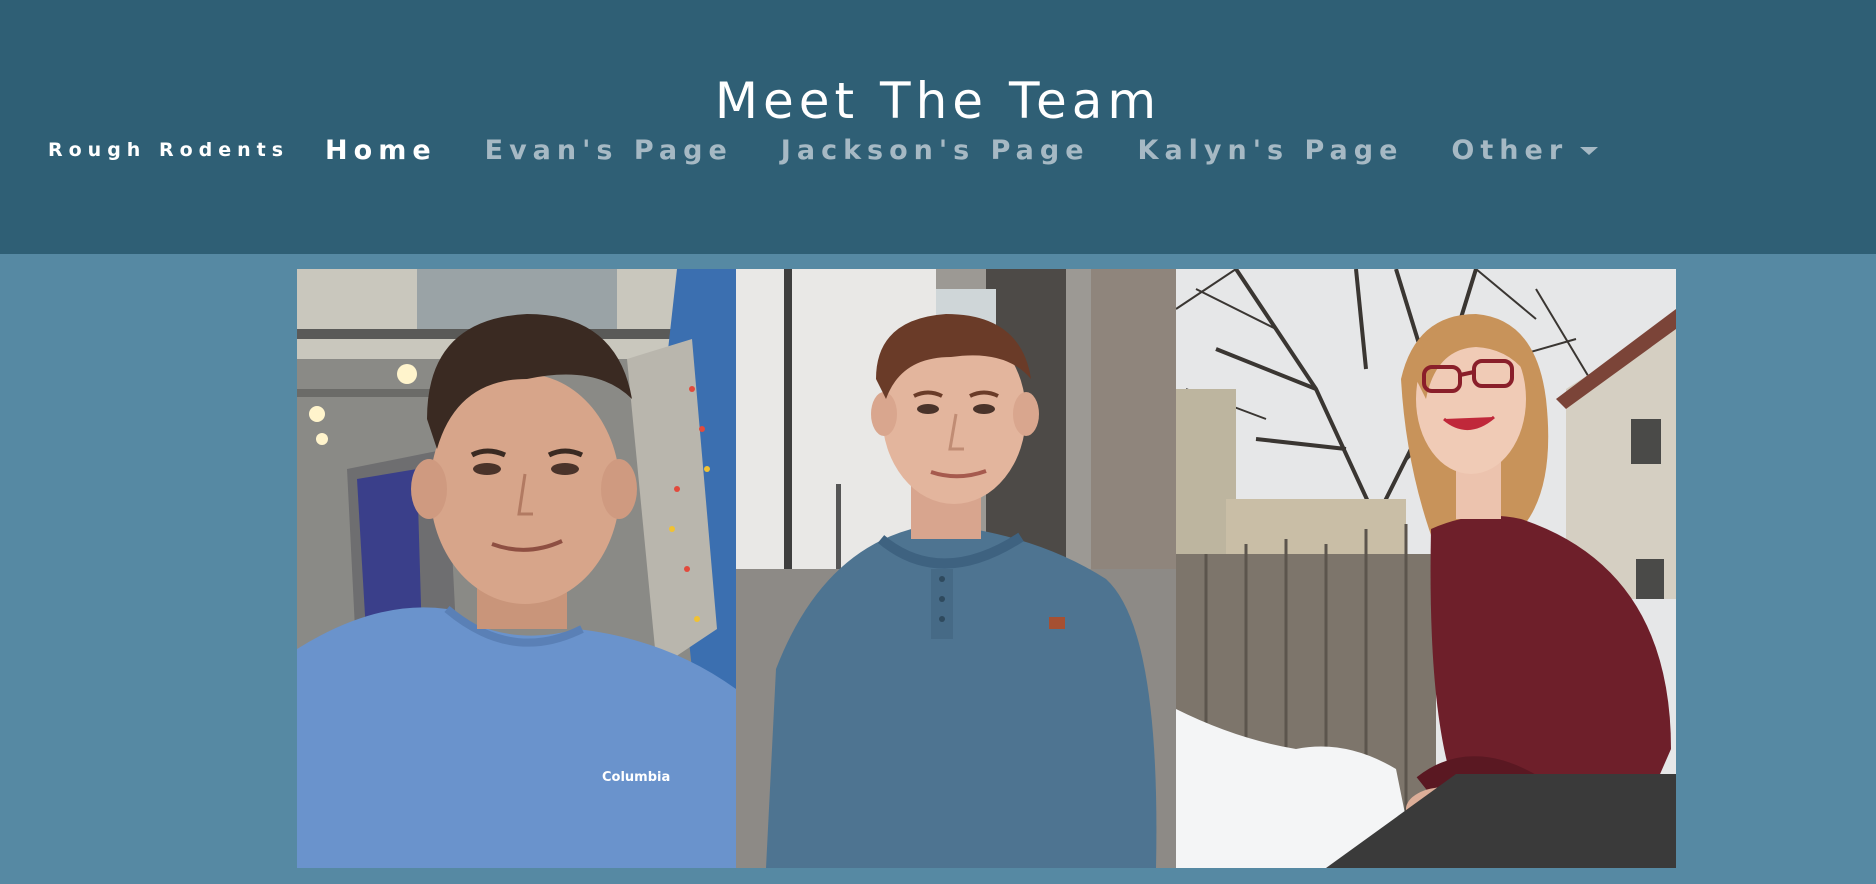  Describe the element at coordinates (935, 150) in the screenshot. I see `nav-link-jackson: Jackson's Page` at that location.